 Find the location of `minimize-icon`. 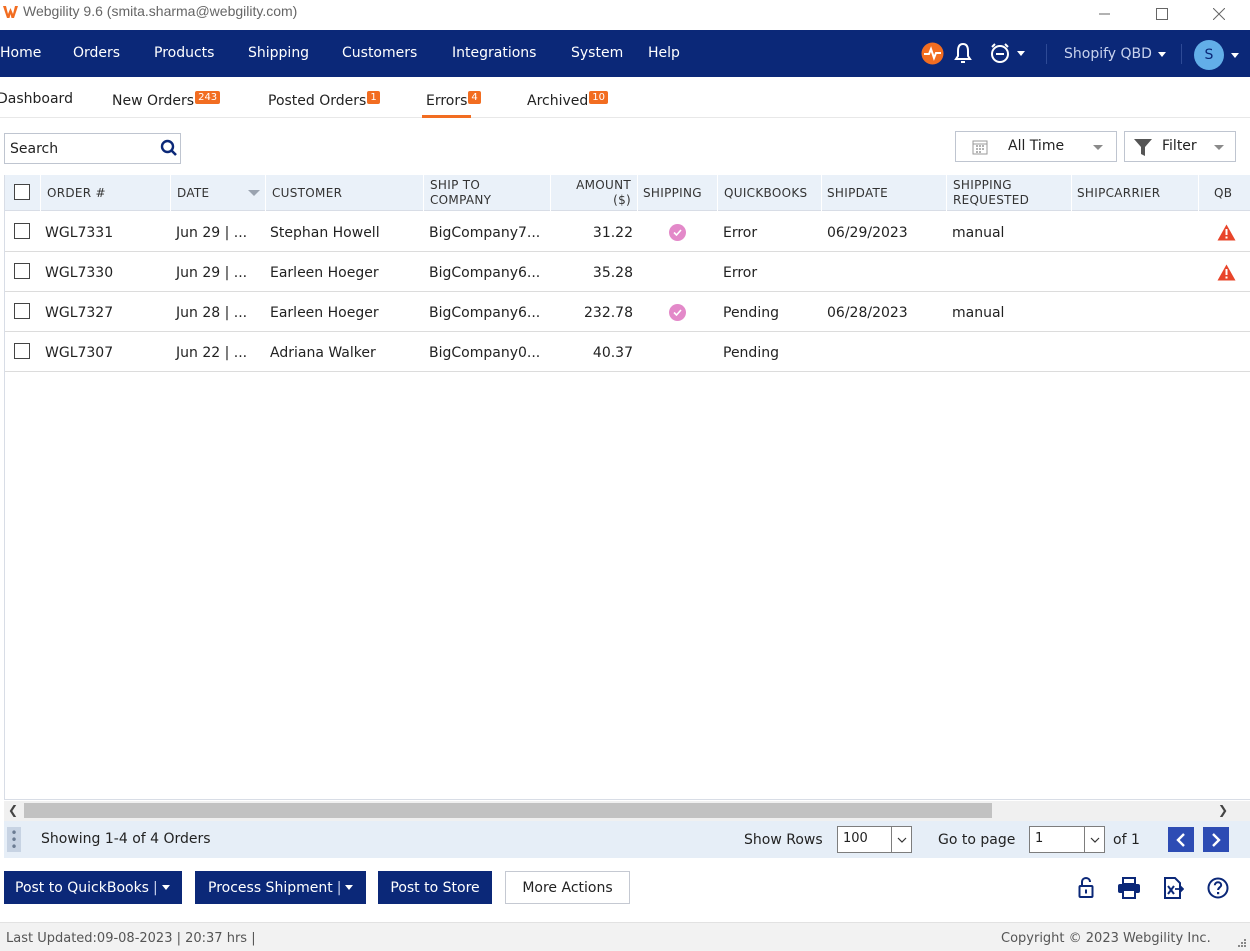

minimize-icon is located at coordinates (1104, 14).